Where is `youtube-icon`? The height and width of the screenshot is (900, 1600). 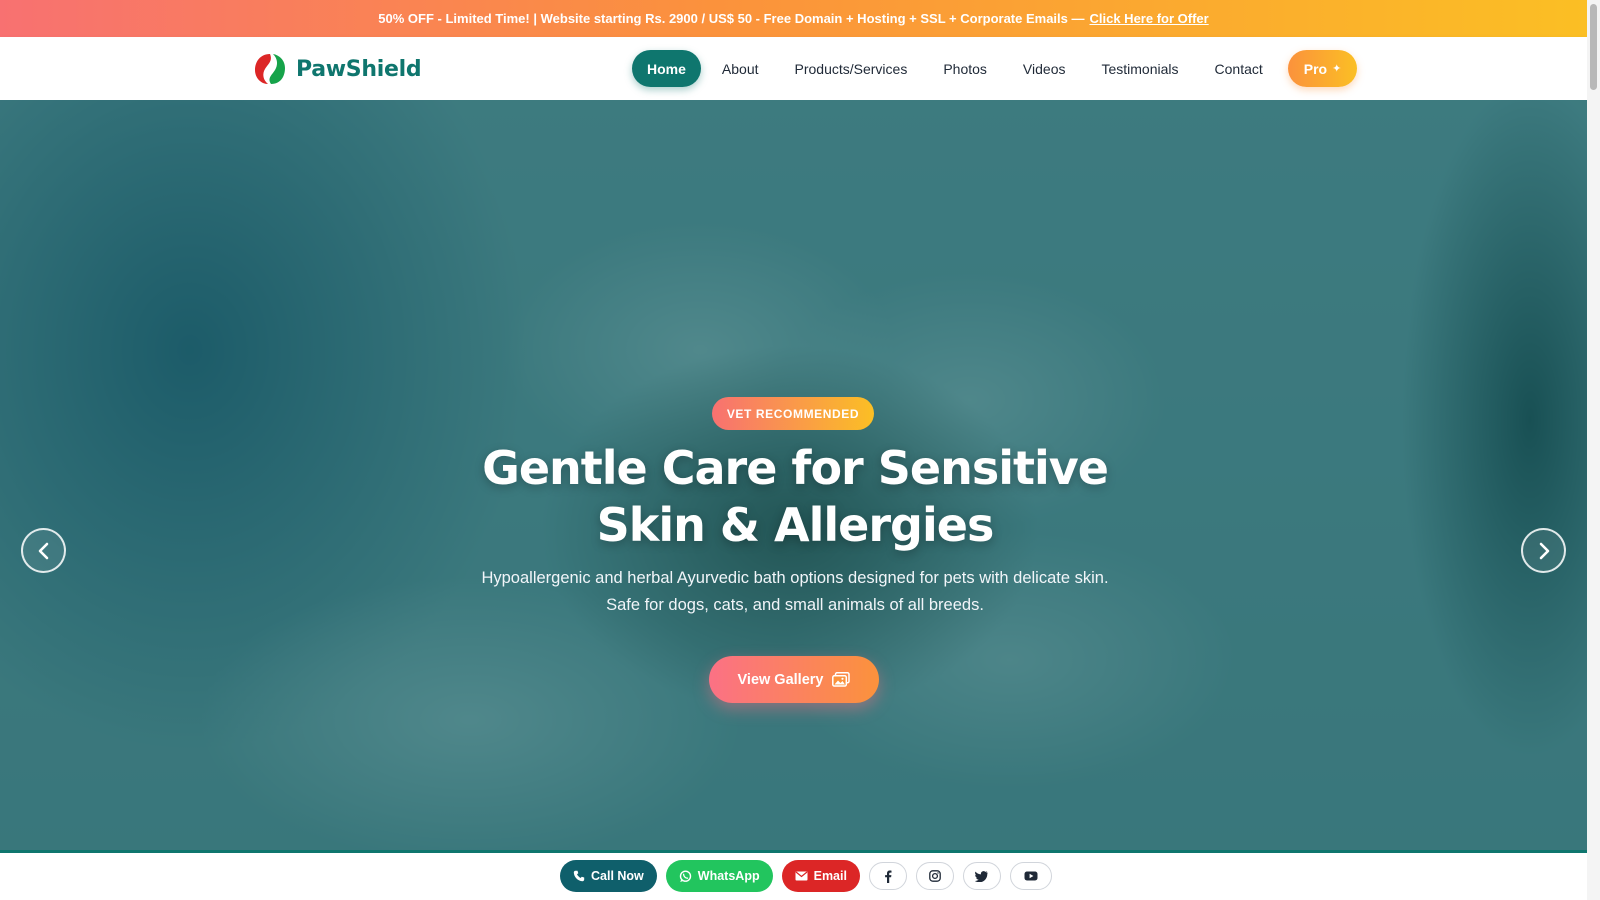
youtube-icon is located at coordinates (1031, 876).